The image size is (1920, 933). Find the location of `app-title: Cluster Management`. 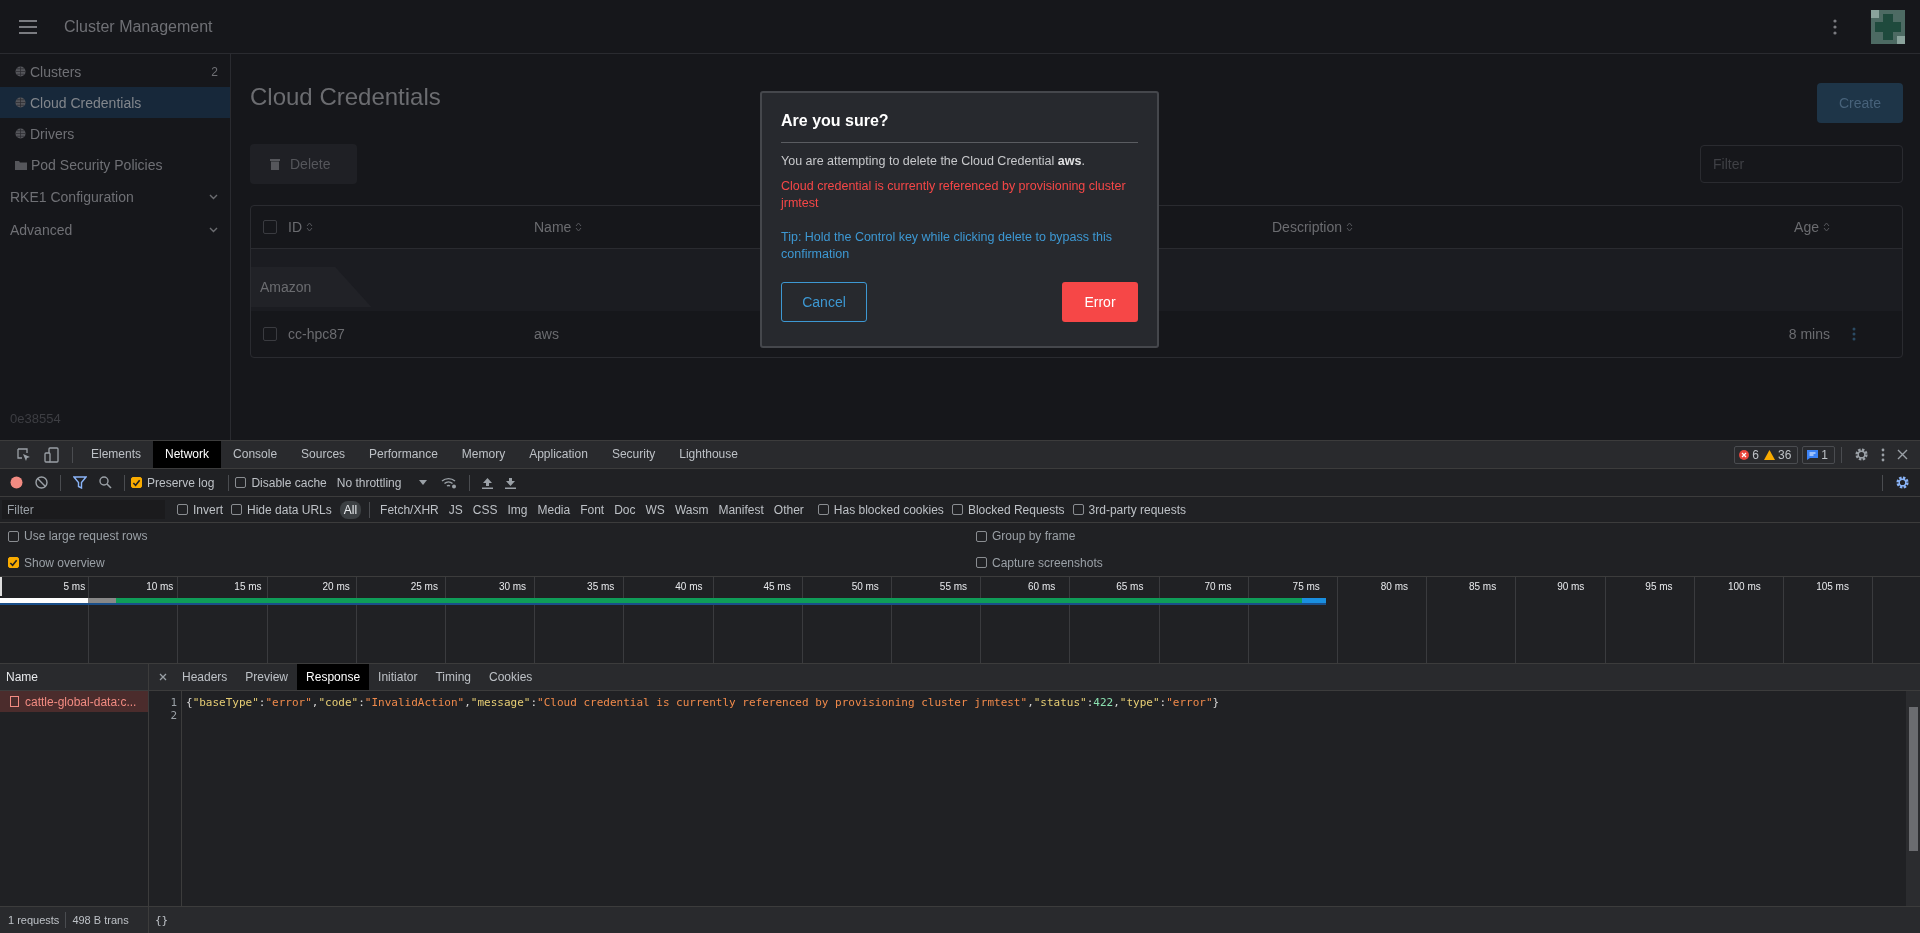

app-title: Cluster Management is located at coordinates (138, 26).